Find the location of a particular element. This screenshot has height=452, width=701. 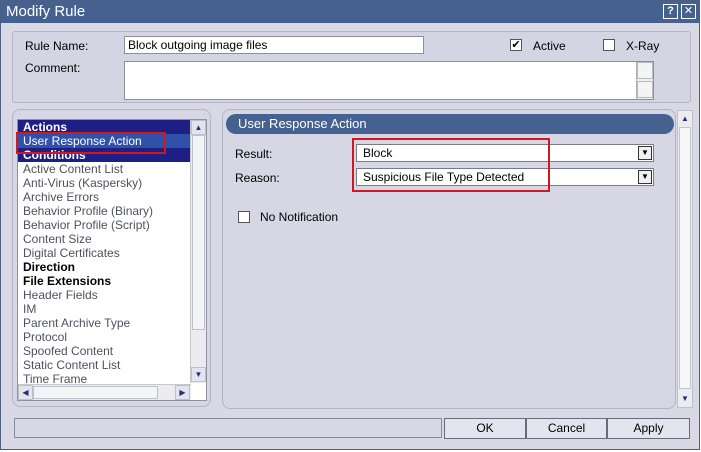

window-title: Modify Rule is located at coordinates (46, 11).